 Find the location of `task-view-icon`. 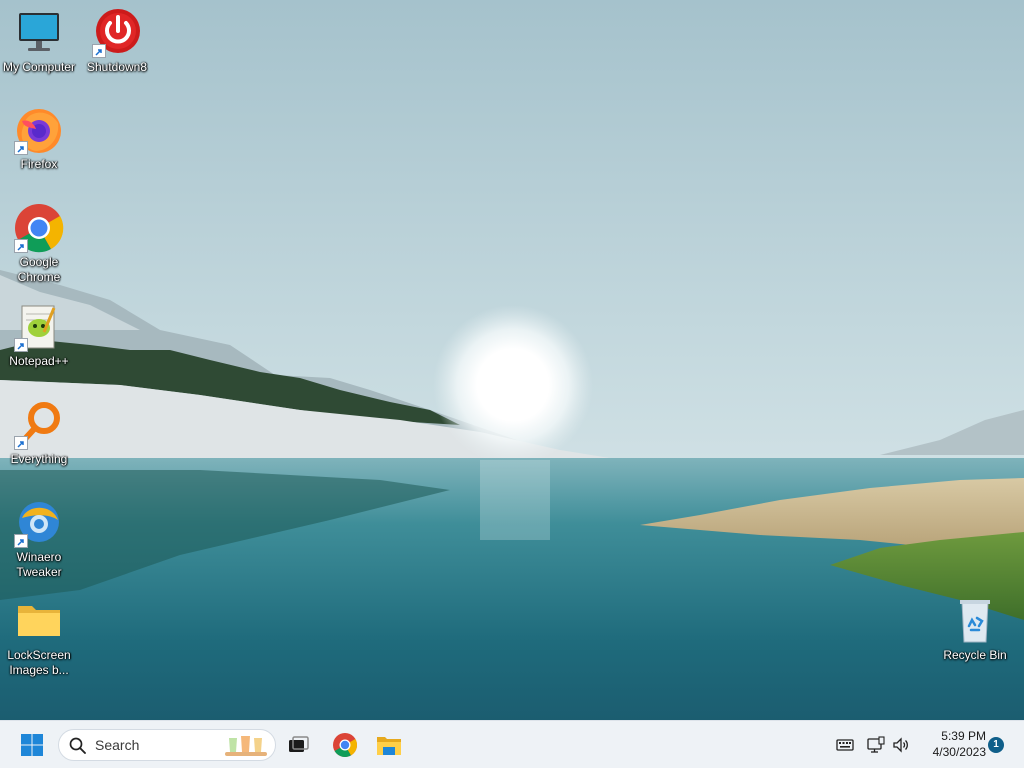

task-view-icon is located at coordinates (299, 744).